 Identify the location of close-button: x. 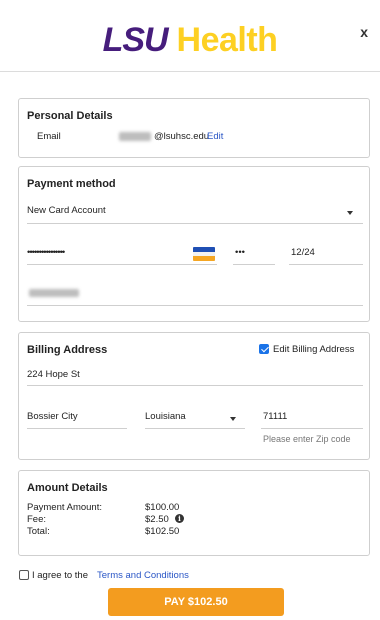
(364, 32).